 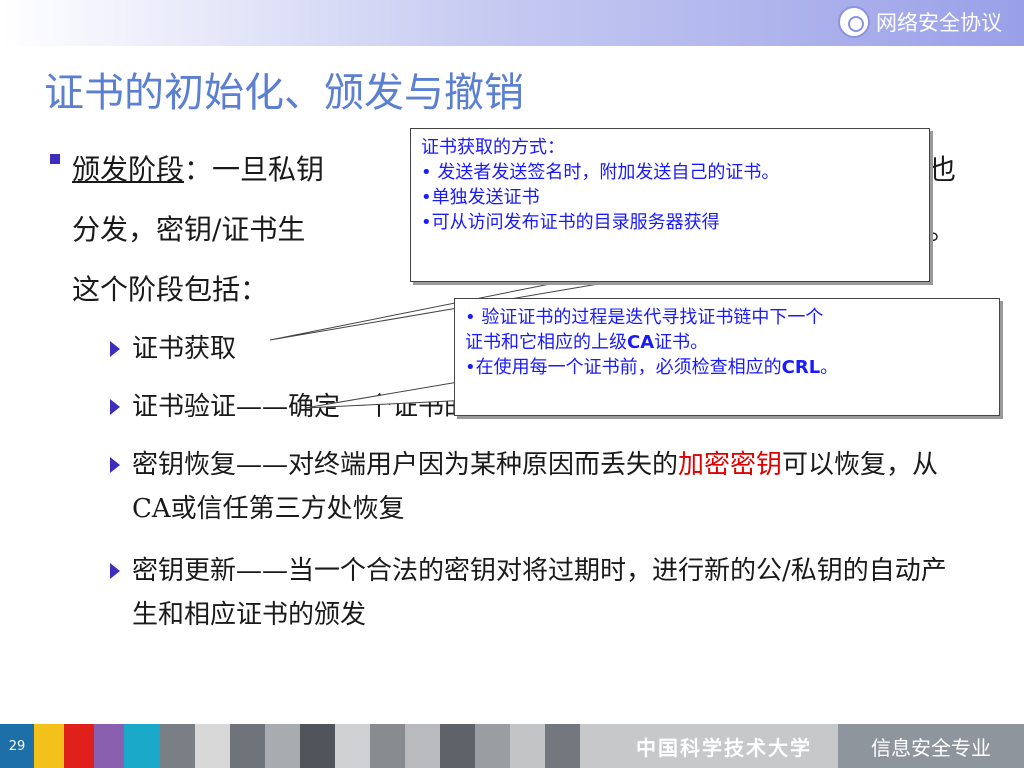 What do you see at coordinates (727, 342) in the screenshot?
I see `callout2-line: 证书和它相应的上级CA证书。` at bounding box center [727, 342].